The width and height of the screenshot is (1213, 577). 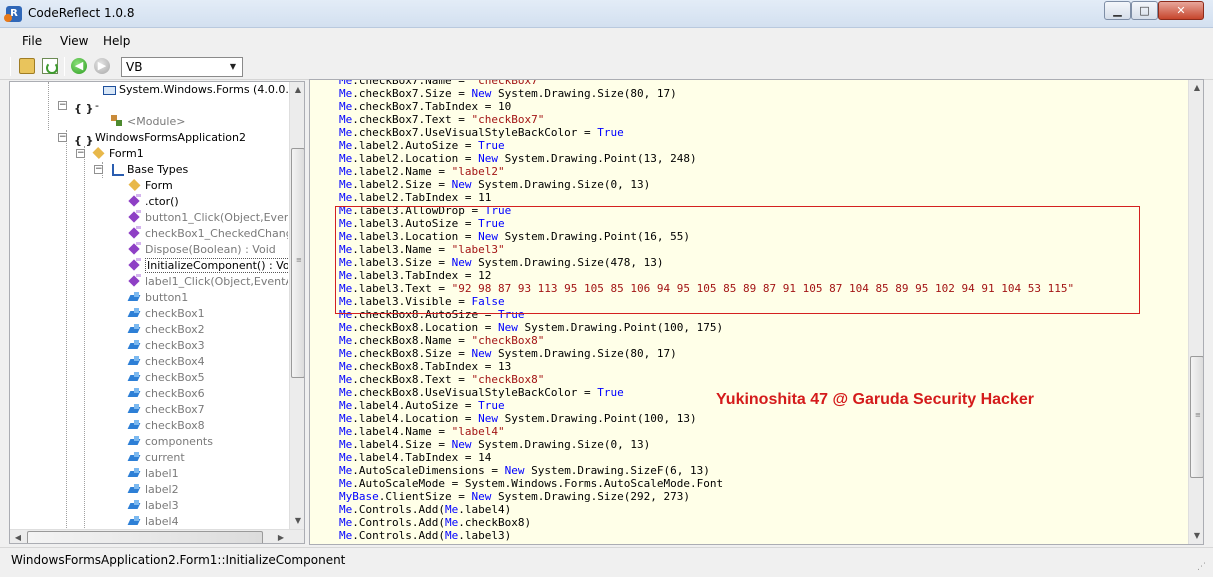 I want to click on tree-horizontal-scrollbar: ◀ ▶, so click(x=157, y=536).